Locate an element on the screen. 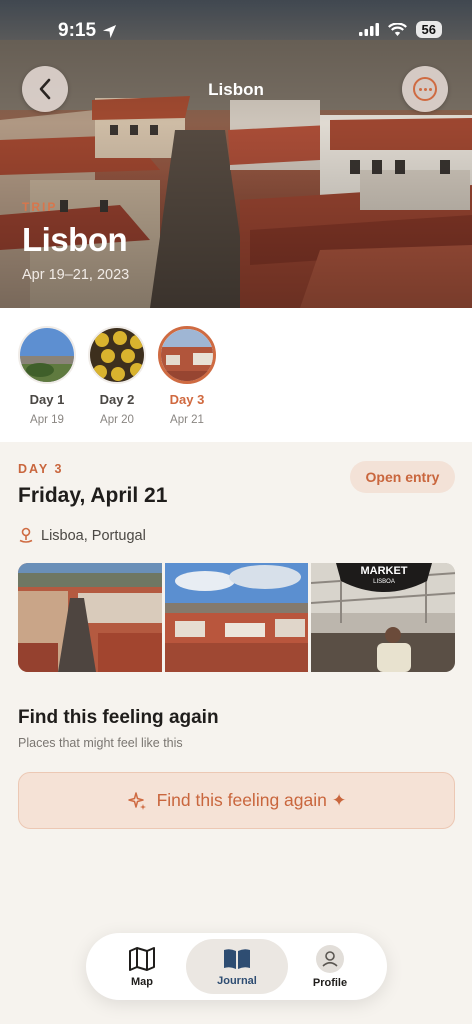 The image size is (472, 1024). tab-profile: Profile is located at coordinates (330, 966).